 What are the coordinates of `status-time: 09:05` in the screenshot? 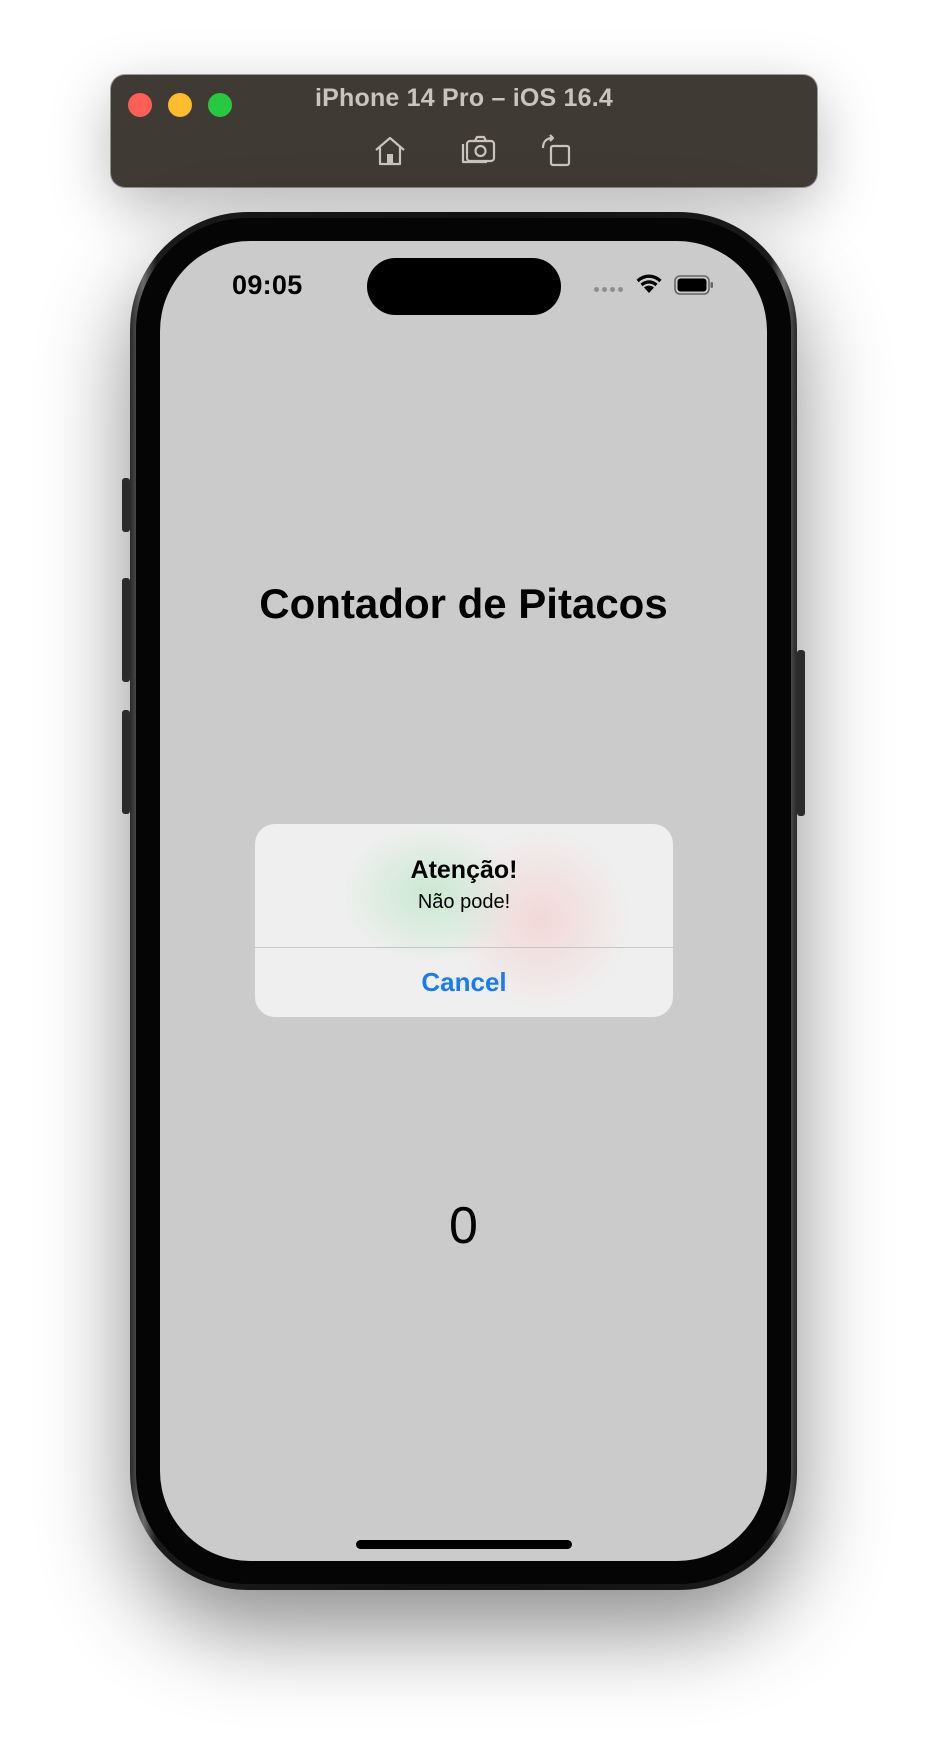 It's located at (267, 285).